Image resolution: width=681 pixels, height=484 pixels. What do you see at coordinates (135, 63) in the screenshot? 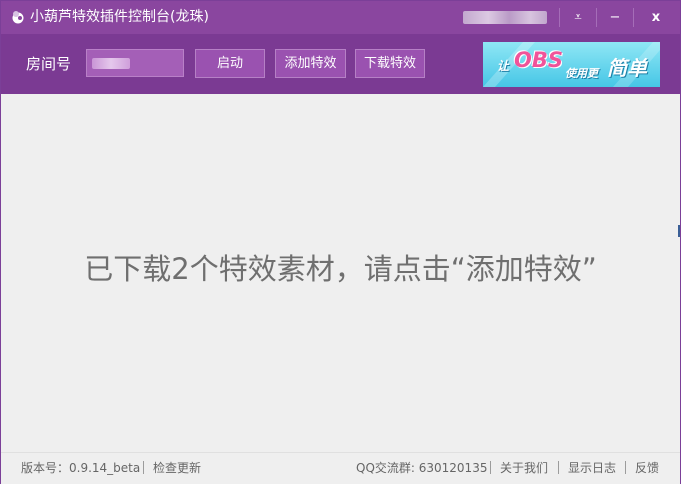
I see `room-number-input` at bounding box center [135, 63].